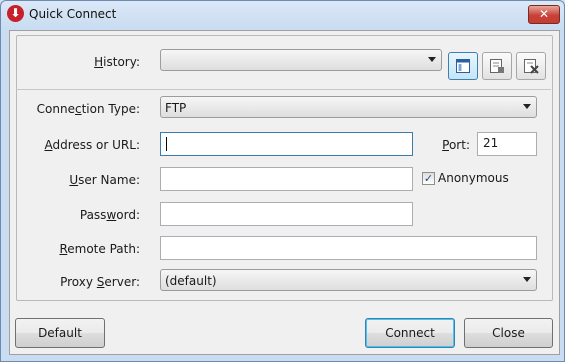  What do you see at coordinates (166, 144) in the screenshot?
I see `text-caret` at bounding box center [166, 144].